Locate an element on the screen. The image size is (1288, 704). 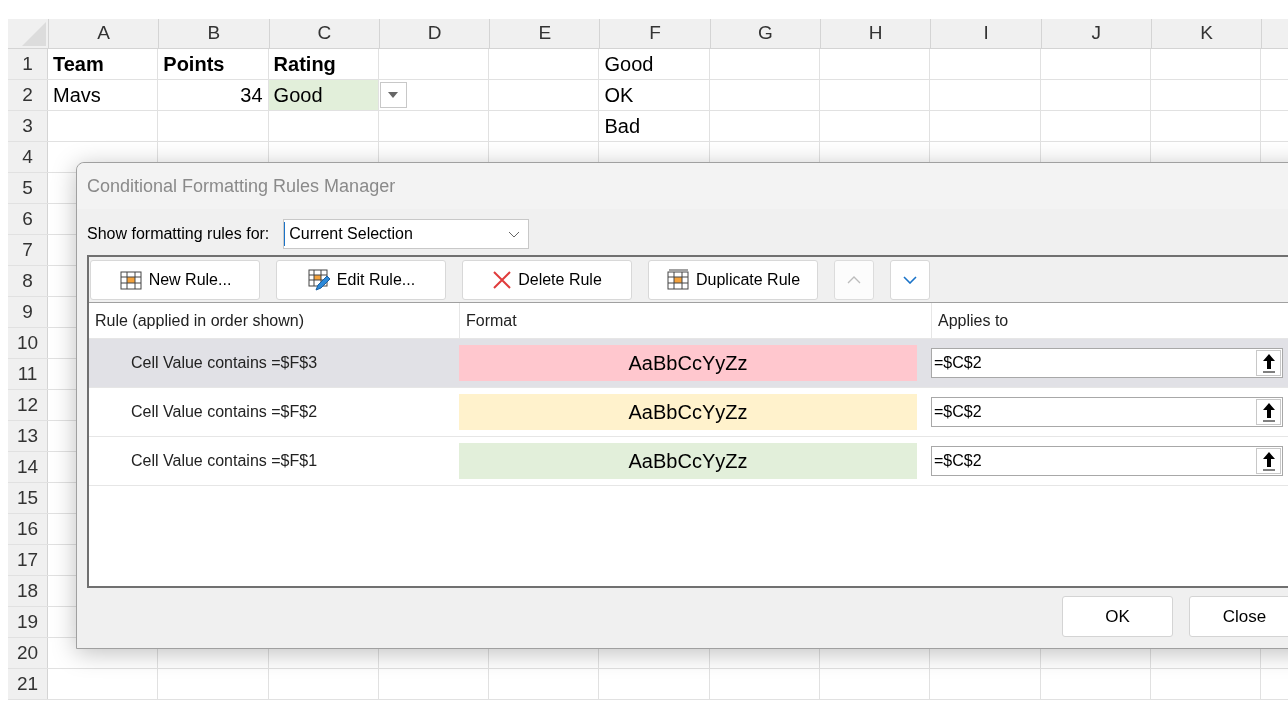
column-header: H is located at coordinates (875, 33).